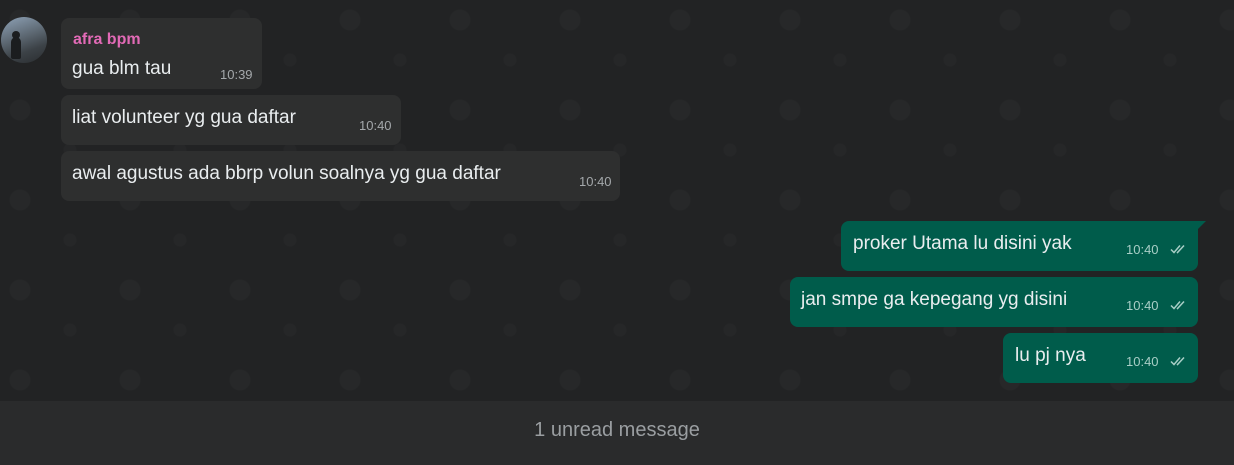 This screenshot has width=1234, height=465. I want to click on unread-divider: 1 unread message, so click(617, 433).